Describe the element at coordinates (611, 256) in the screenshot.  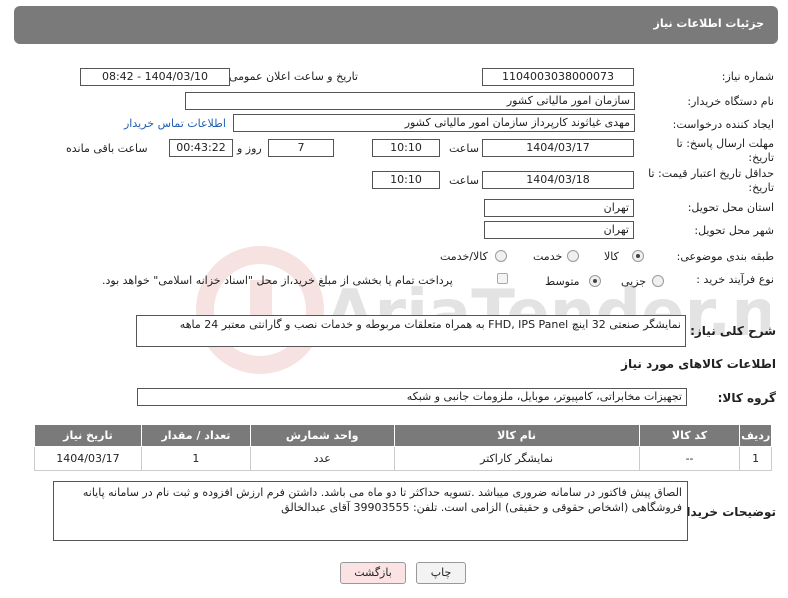
I see `category-option-goods: کالا` at that location.